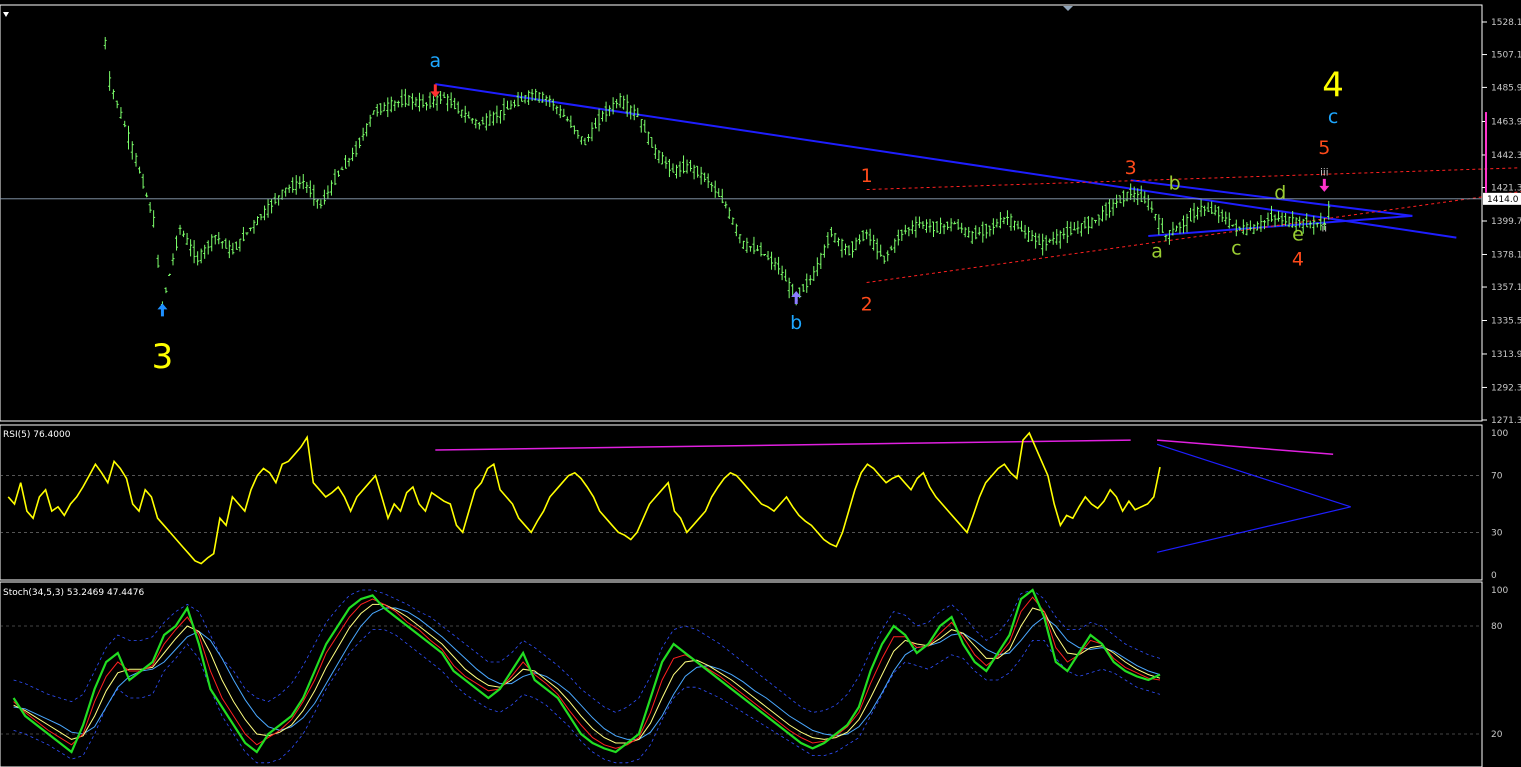 The width and height of the screenshot is (1521, 767). What do you see at coordinates (867, 176) in the screenshot?
I see `wave-label: 1` at bounding box center [867, 176].